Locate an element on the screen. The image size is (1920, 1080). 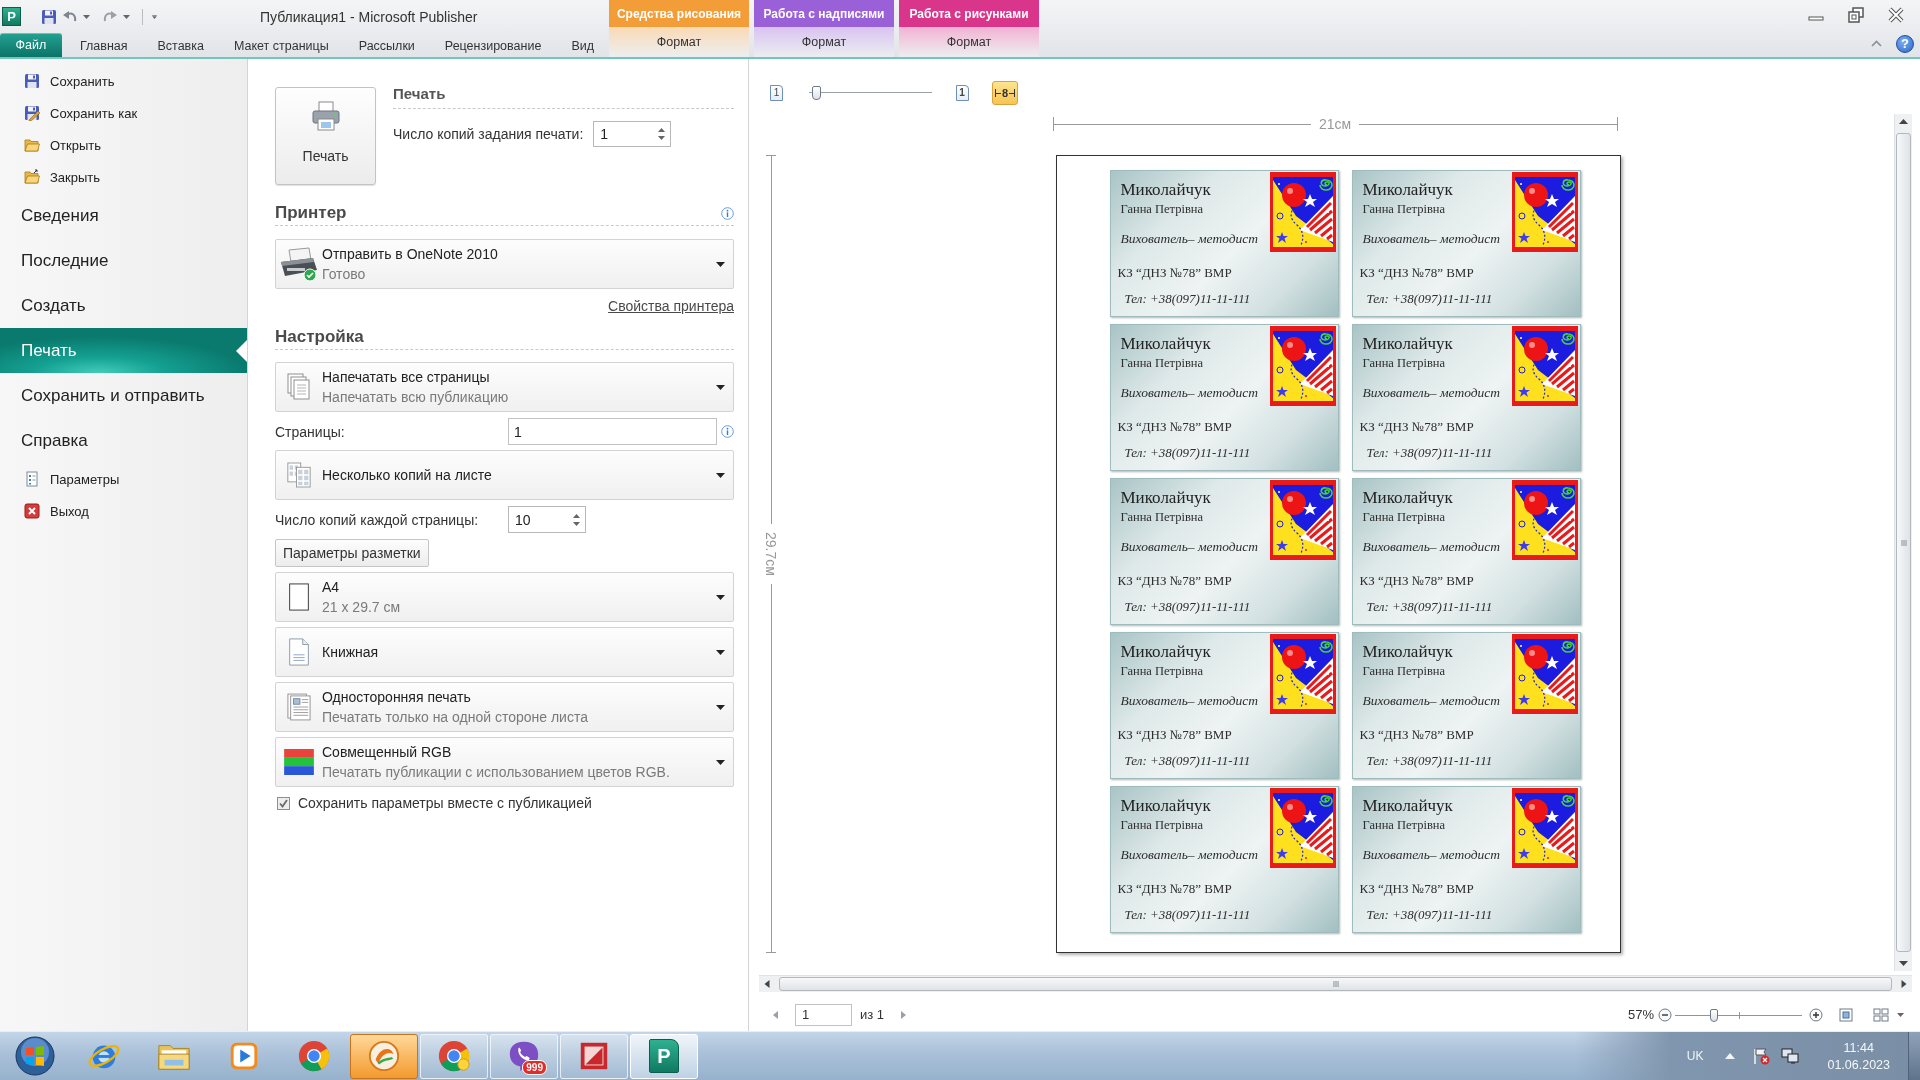
restore-icon is located at coordinates (1856, 15).